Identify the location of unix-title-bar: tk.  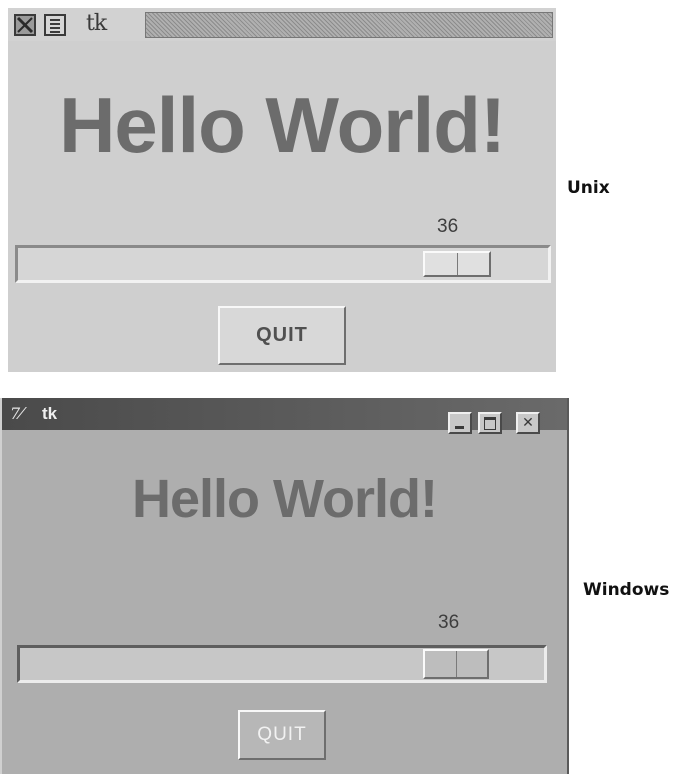
(282, 24).